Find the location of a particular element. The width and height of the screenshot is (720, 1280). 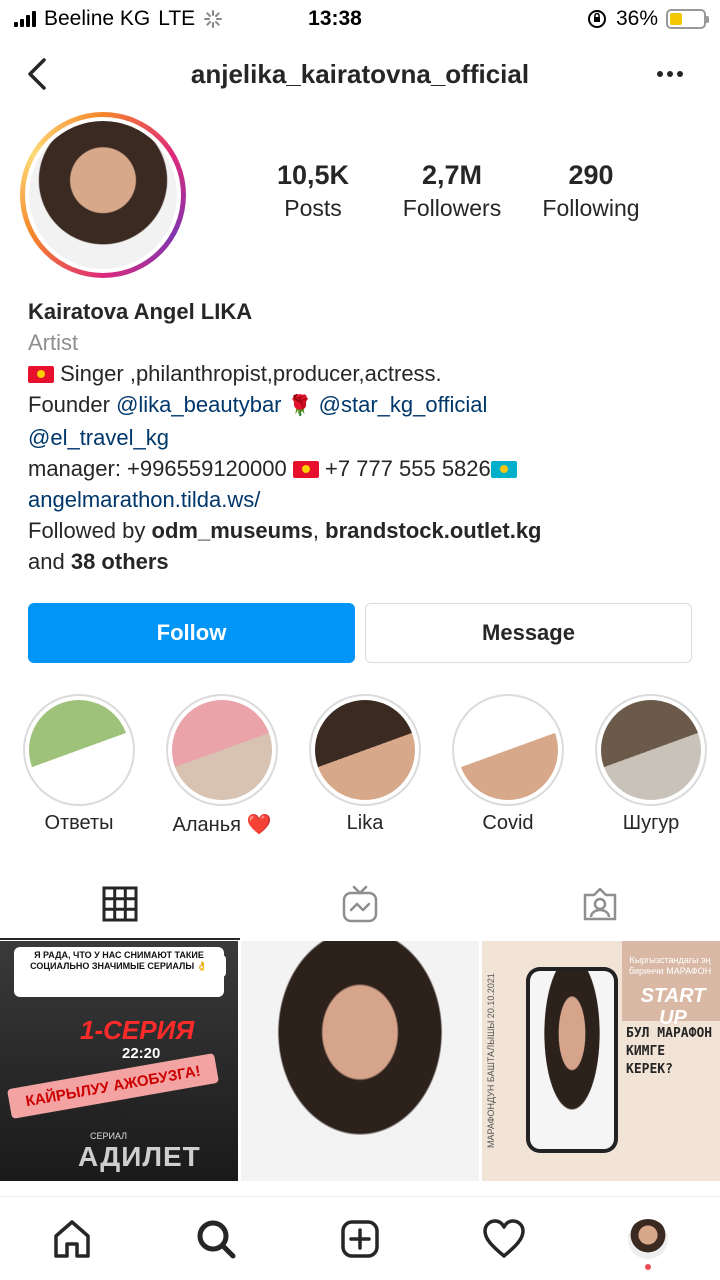

search-icon is located at coordinates (216, 1239).